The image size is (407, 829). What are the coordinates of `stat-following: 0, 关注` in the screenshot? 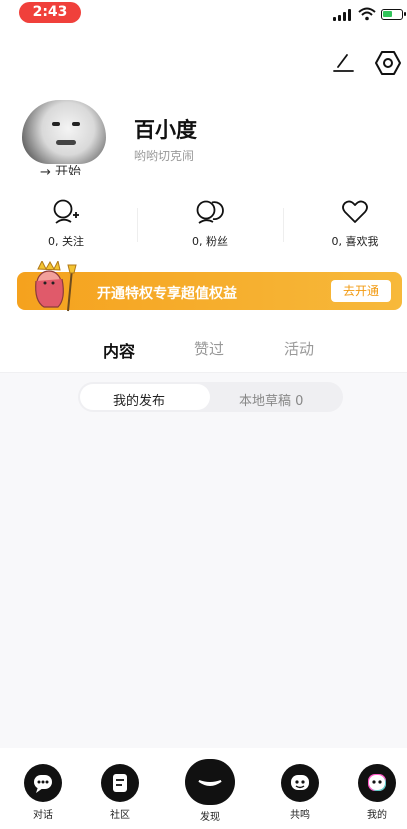 It's located at (66, 223).